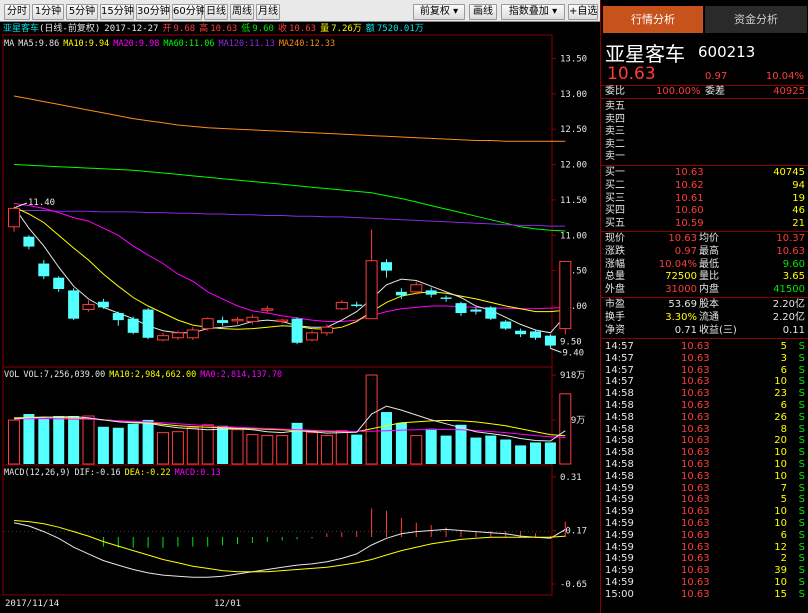 This screenshot has height=613, width=808. I want to click on ask-label: 卖三, so click(615, 132).